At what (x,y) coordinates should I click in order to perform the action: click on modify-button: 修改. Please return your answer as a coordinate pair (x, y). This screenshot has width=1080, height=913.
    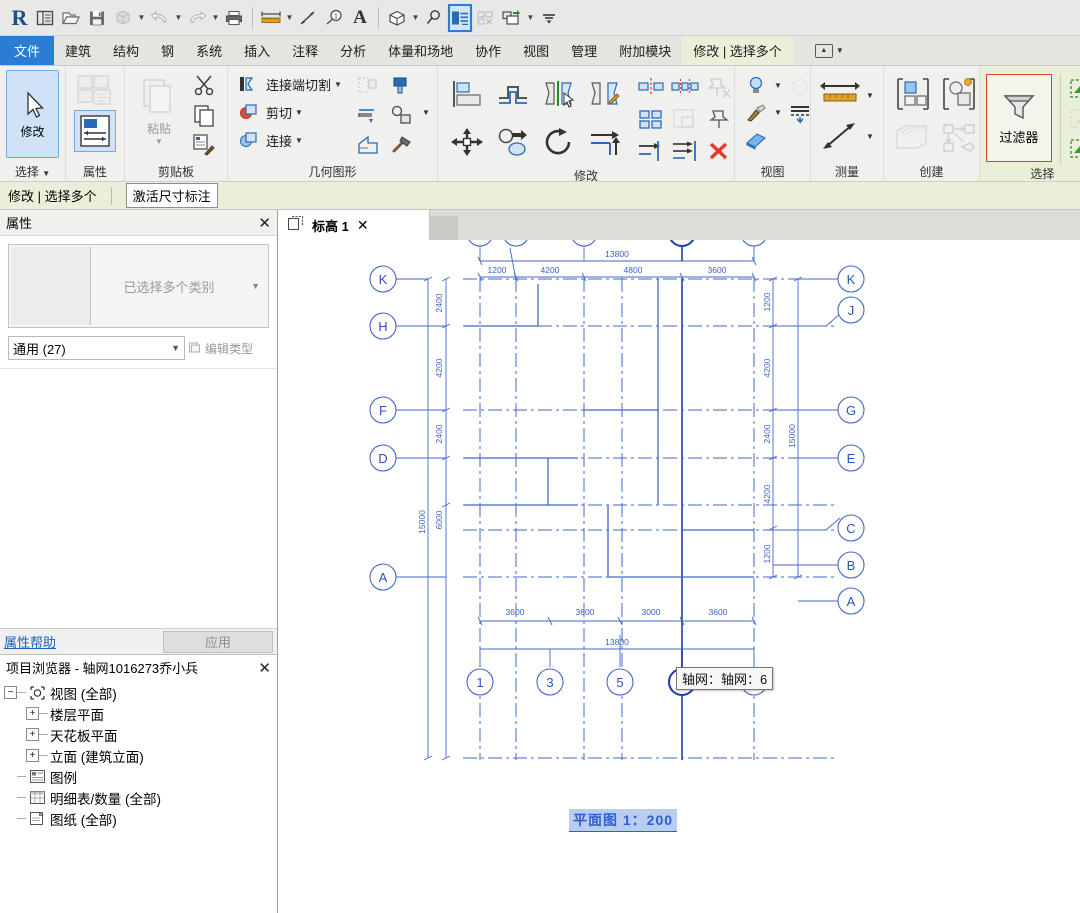
    Looking at the image, I should click on (32, 114).